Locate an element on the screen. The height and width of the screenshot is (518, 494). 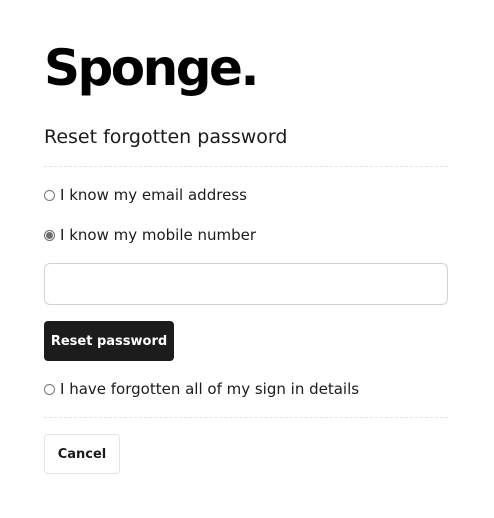
cancel-button: Cancel is located at coordinates (82, 454).